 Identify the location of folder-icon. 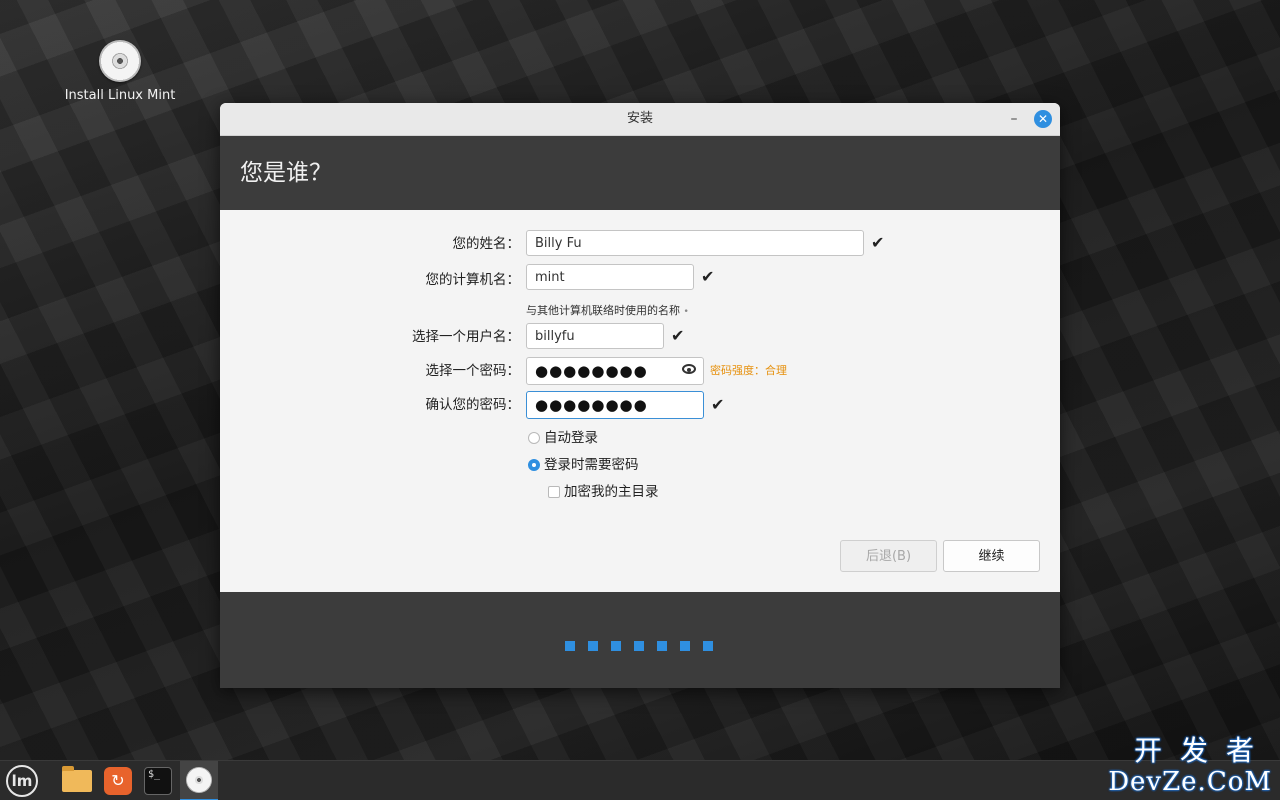
(77, 779).